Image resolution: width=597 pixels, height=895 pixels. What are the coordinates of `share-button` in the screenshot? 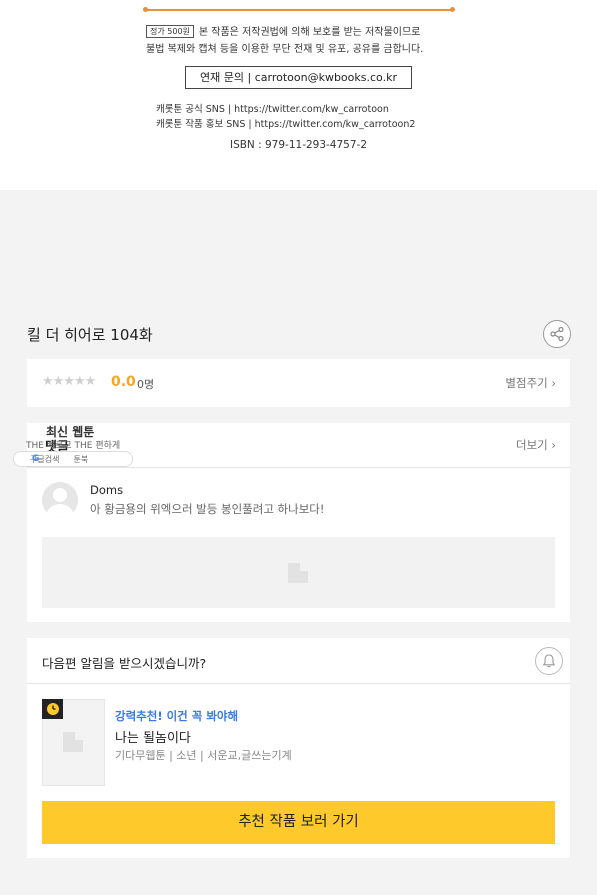 It's located at (557, 334).